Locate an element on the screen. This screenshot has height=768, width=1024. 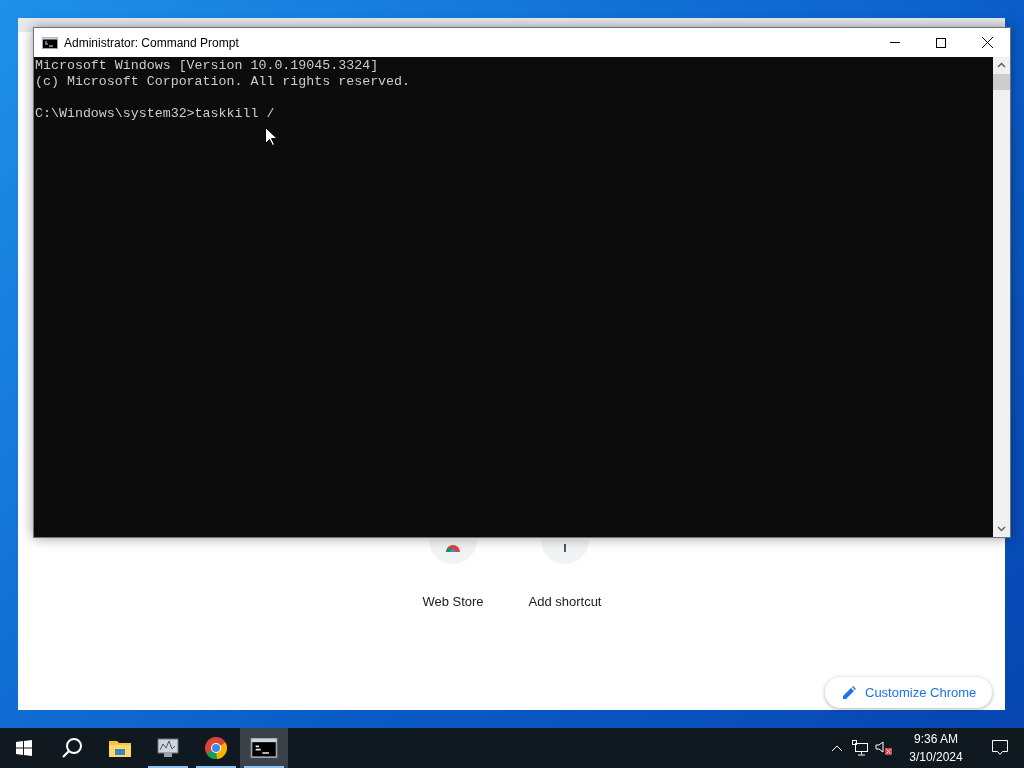
shortcut-label: Web Store is located at coordinates (453, 602).